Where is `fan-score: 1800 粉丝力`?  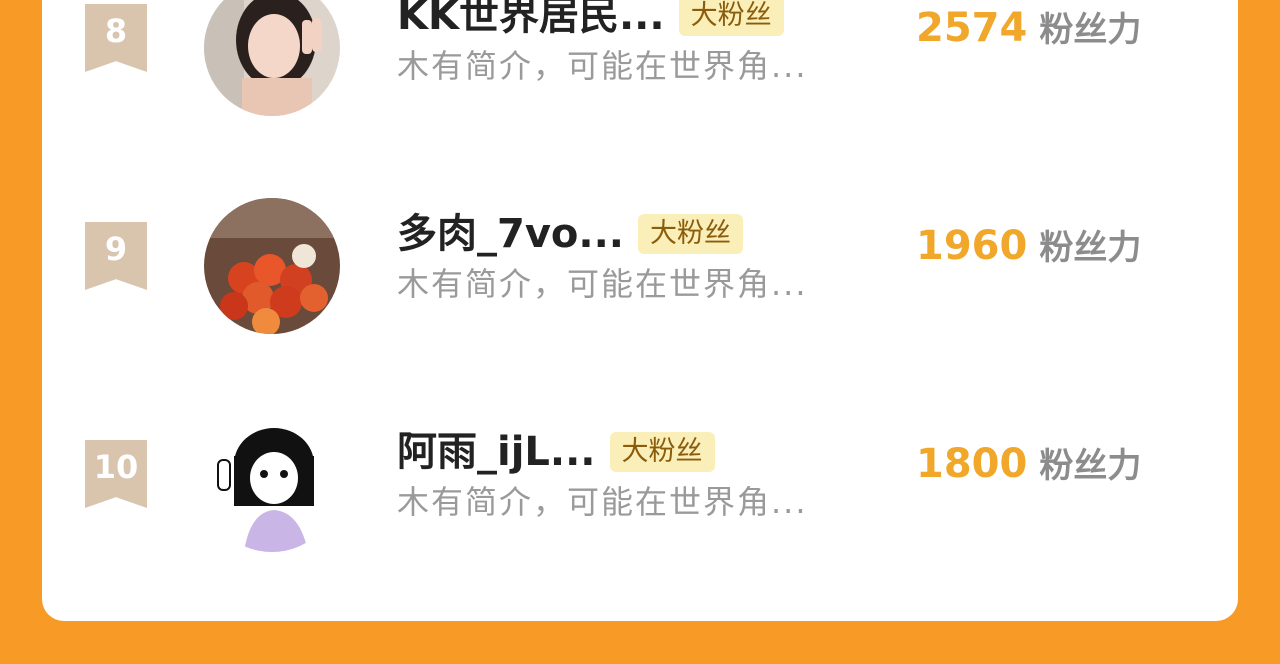
fan-score: 1800 粉丝力 is located at coordinates (1028, 464).